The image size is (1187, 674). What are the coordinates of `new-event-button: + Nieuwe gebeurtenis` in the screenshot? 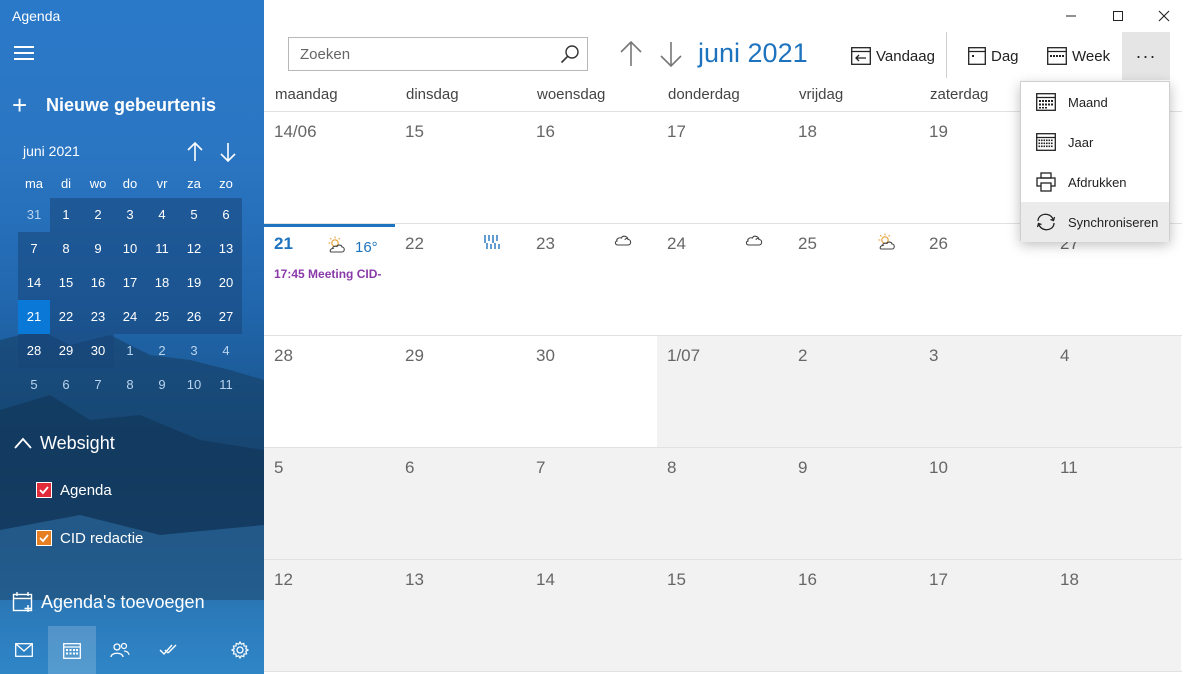 It's located at (114, 105).